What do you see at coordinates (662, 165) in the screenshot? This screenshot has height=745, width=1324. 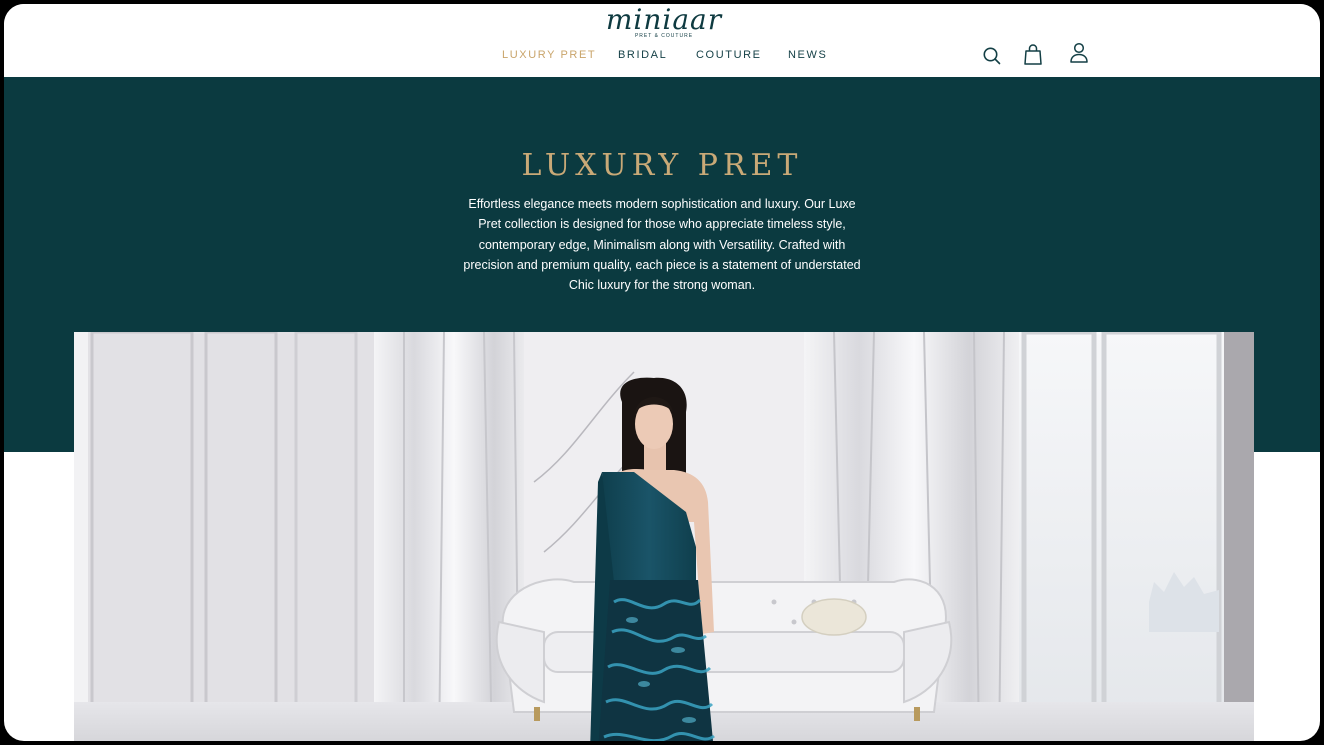 I see `page-title: LUXURY PRET` at bounding box center [662, 165].